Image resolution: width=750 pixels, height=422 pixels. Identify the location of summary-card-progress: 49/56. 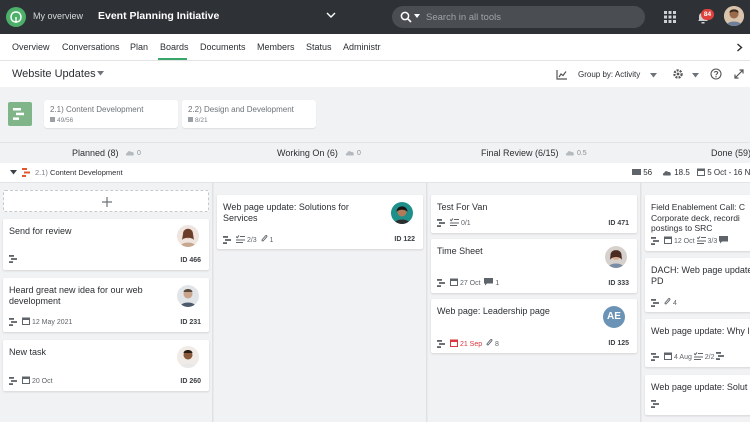
(61, 120).